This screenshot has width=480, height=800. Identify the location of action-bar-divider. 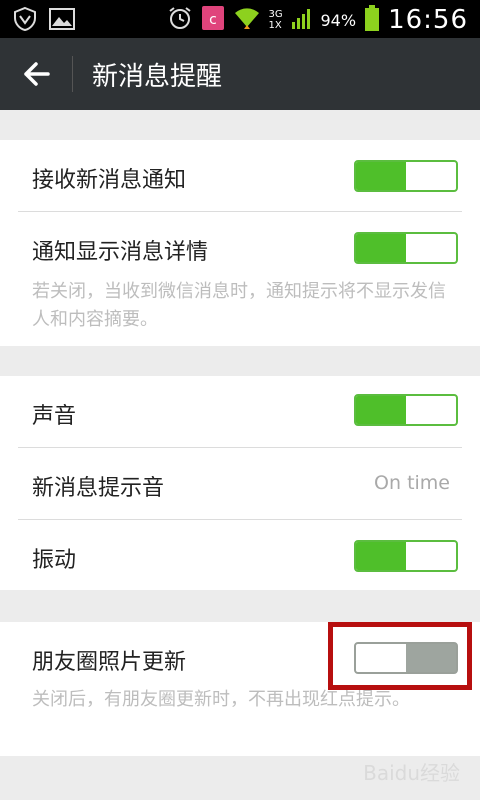
(72, 74).